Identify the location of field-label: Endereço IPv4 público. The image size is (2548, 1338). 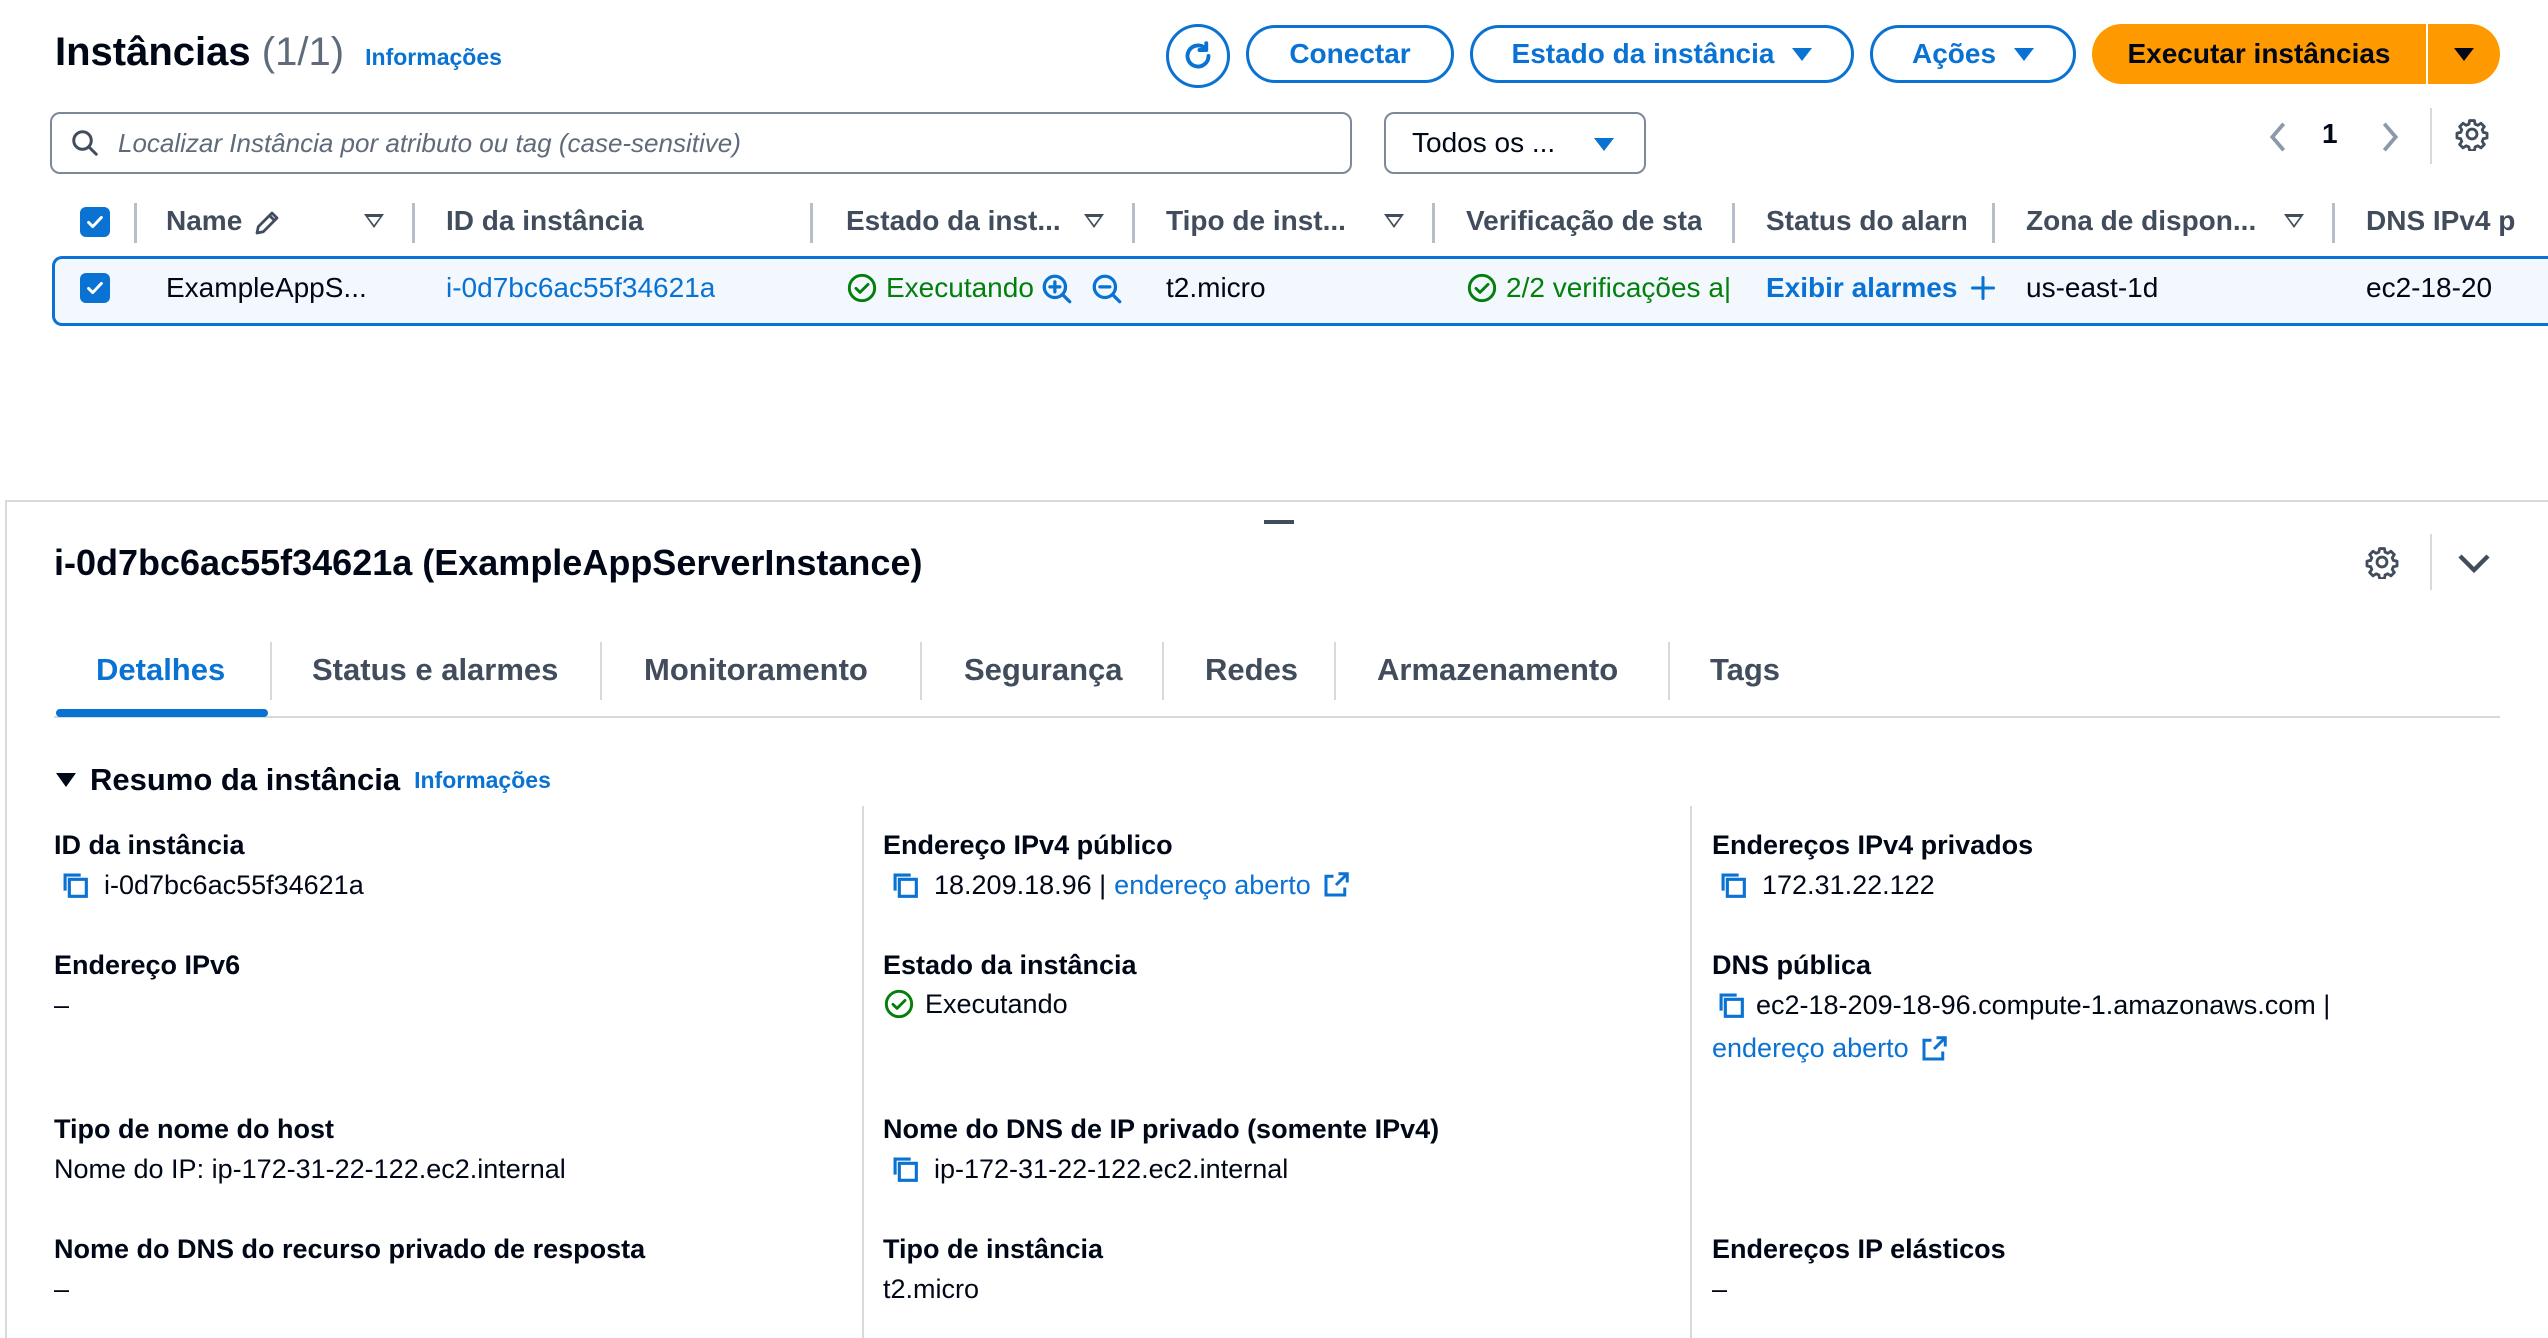
(1028, 845).